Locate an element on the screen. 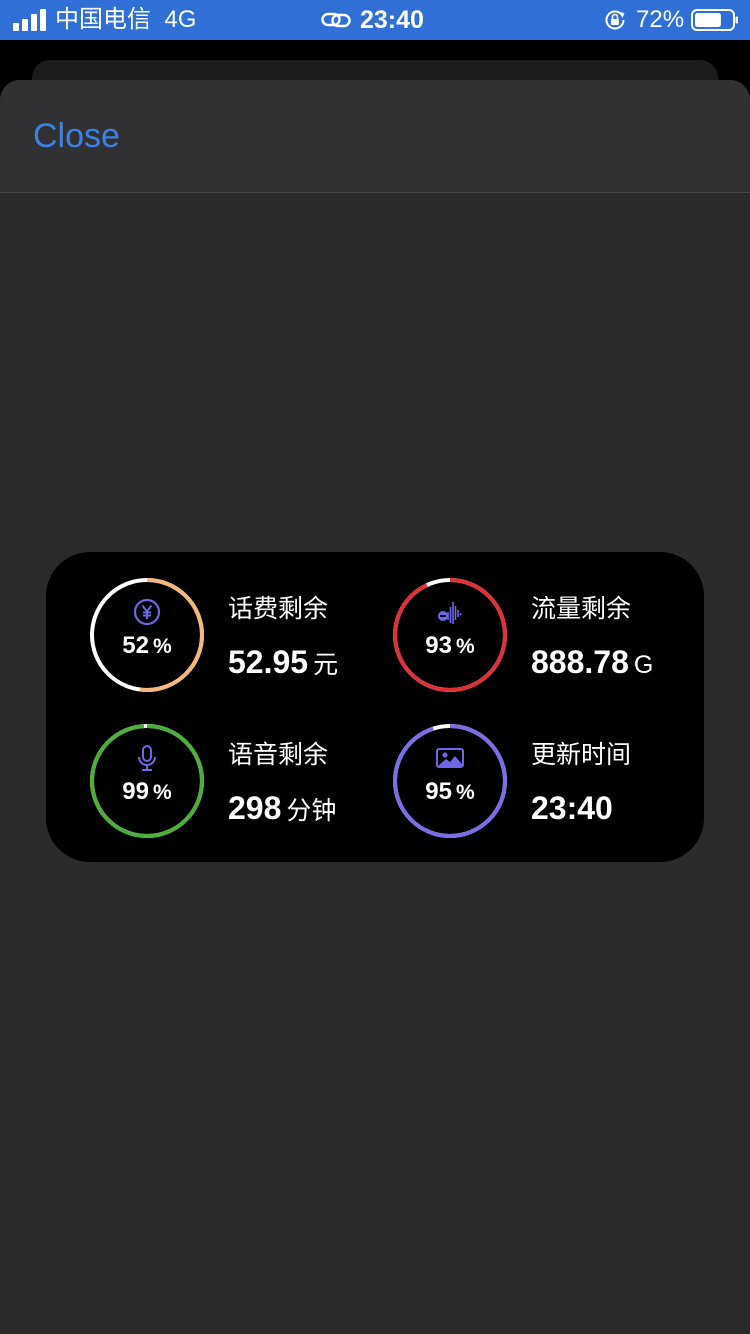 Image resolution: width=750 pixels, height=1334 pixels. carrier-name: 中国电信 is located at coordinates (103, 19).